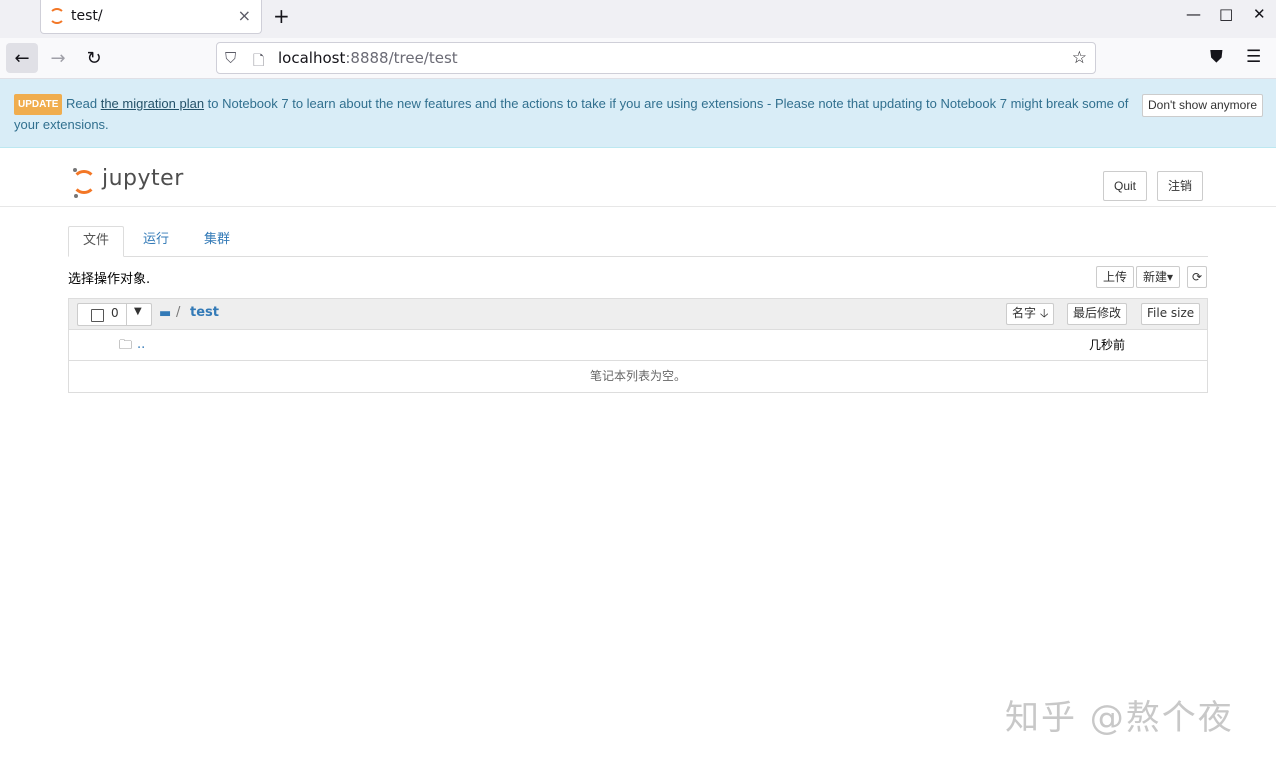 Image resolution: width=1276 pixels, height=763 pixels. Describe the element at coordinates (58, 58) in the screenshot. I see `forward-arrow-icon: →` at that location.